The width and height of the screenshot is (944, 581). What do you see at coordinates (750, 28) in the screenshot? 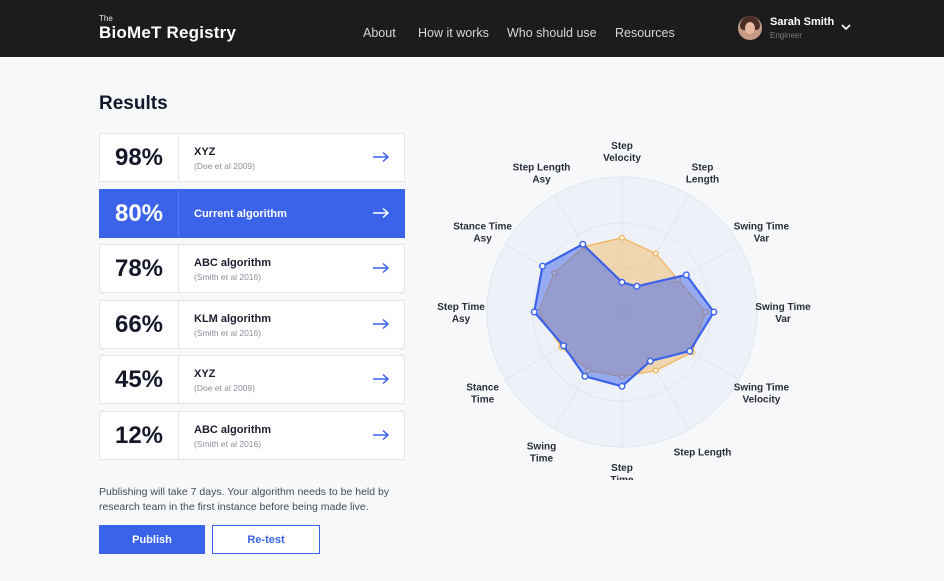
I see `avatar` at bounding box center [750, 28].